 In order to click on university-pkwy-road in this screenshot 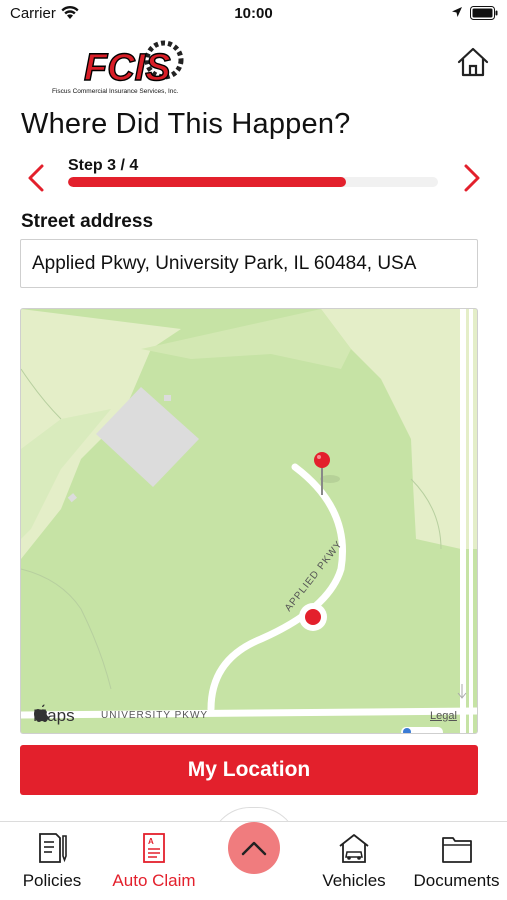, I will do `click(249, 713)`.